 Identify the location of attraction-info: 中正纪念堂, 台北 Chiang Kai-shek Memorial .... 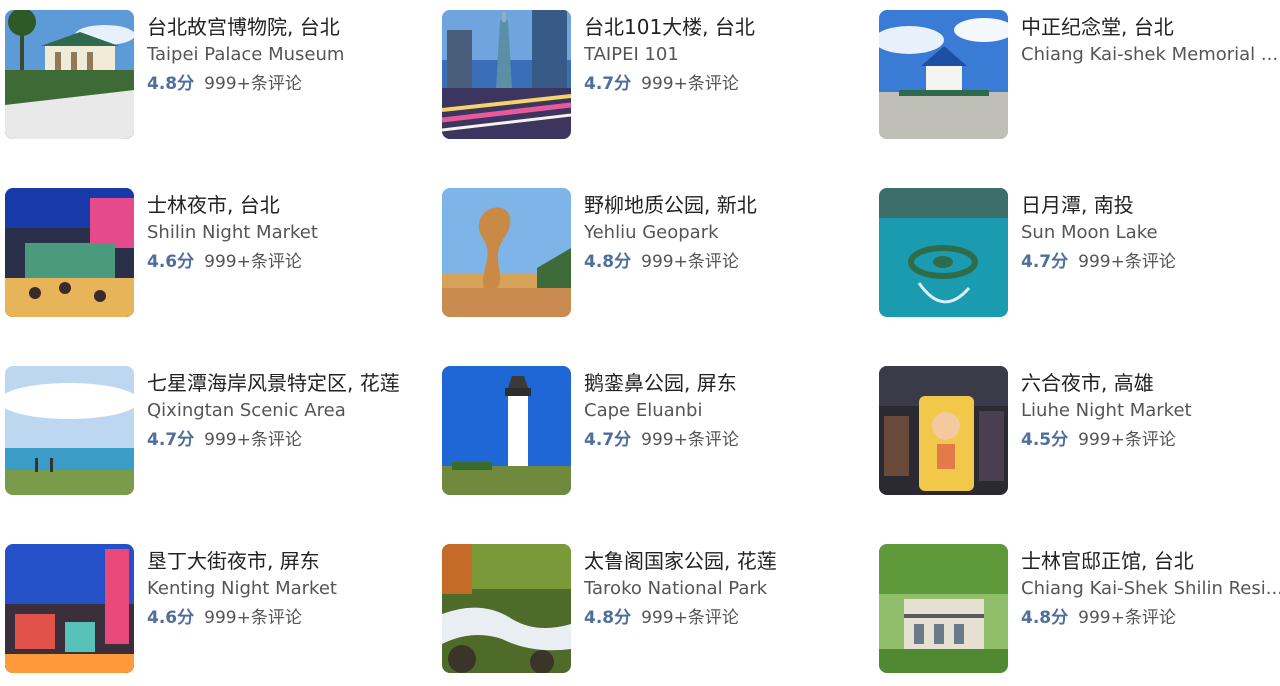
(1150, 39).